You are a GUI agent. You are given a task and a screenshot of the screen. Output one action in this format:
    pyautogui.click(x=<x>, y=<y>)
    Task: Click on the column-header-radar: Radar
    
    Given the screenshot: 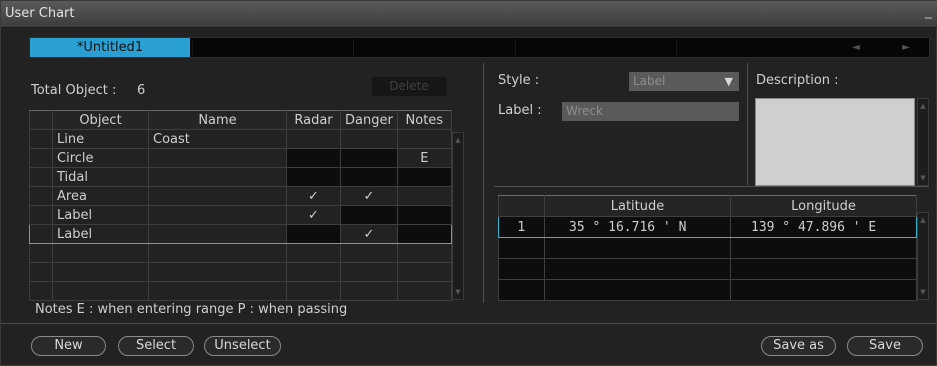 What is the action you would take?
    pyautogui.click(x=313, y=120)
    